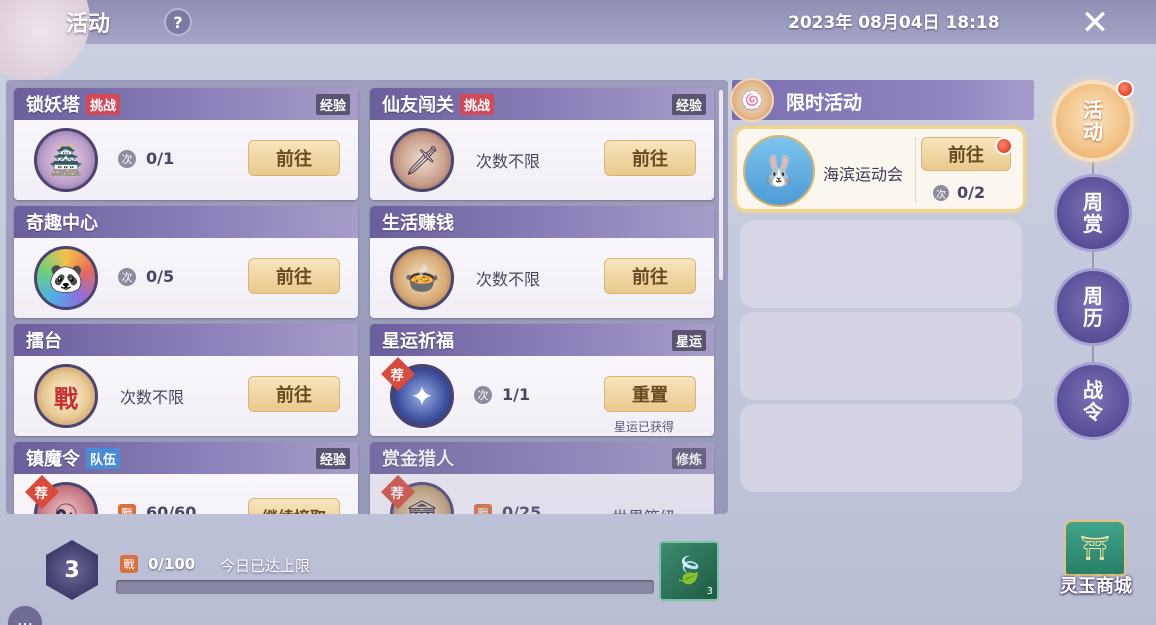 This screenshot has width=1156, height=625. What do you see at coordinates (294, 506) in the screenshot?
I see `continue-accept-button: 继续接取` at bounding box center [294, 506].